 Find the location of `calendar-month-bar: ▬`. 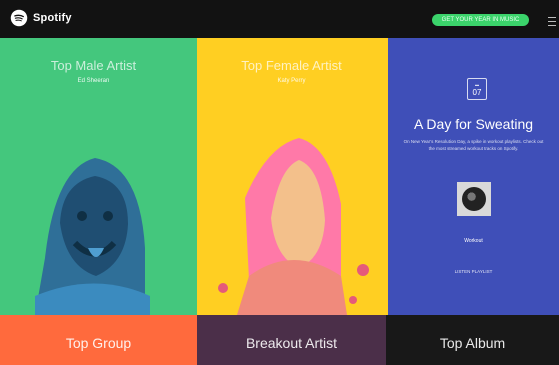

calendar-month-bar: ▬ is located at coordinates (477, 84).